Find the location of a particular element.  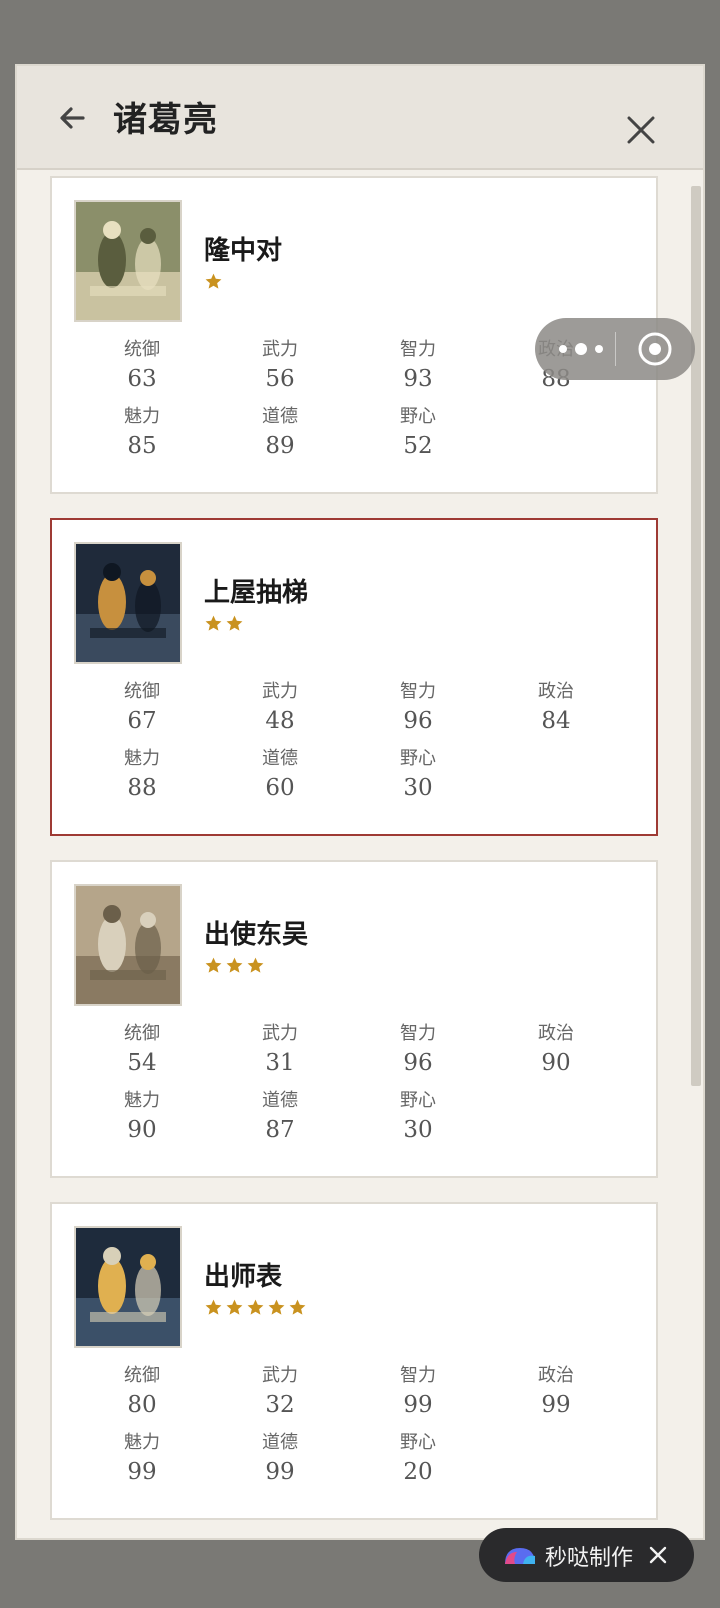

stat-cell: 道德 89 is located at coordinates (280, 434).